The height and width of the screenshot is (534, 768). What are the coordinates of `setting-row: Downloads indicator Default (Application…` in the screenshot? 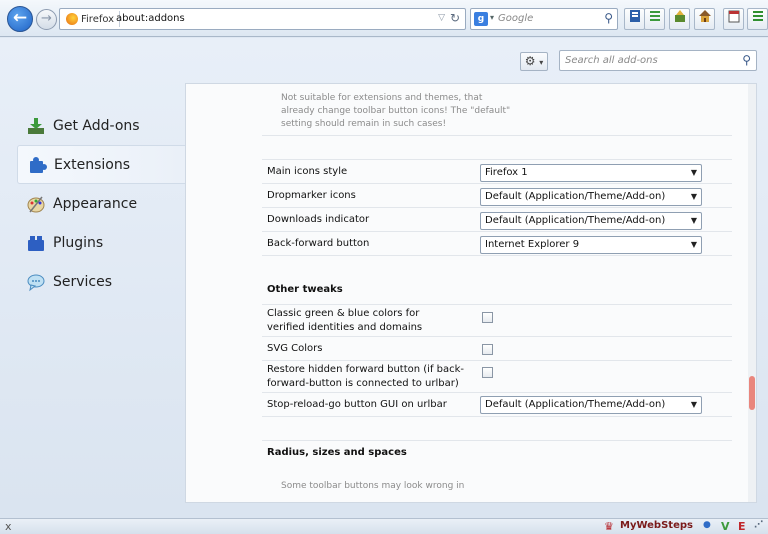 It's located at (497, 219).